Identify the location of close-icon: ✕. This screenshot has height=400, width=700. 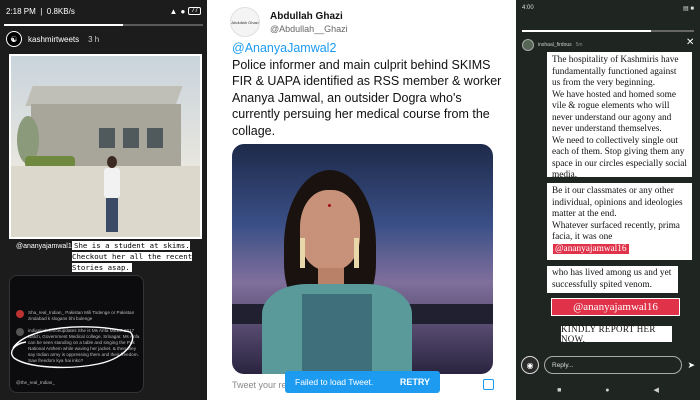
(690, 42).